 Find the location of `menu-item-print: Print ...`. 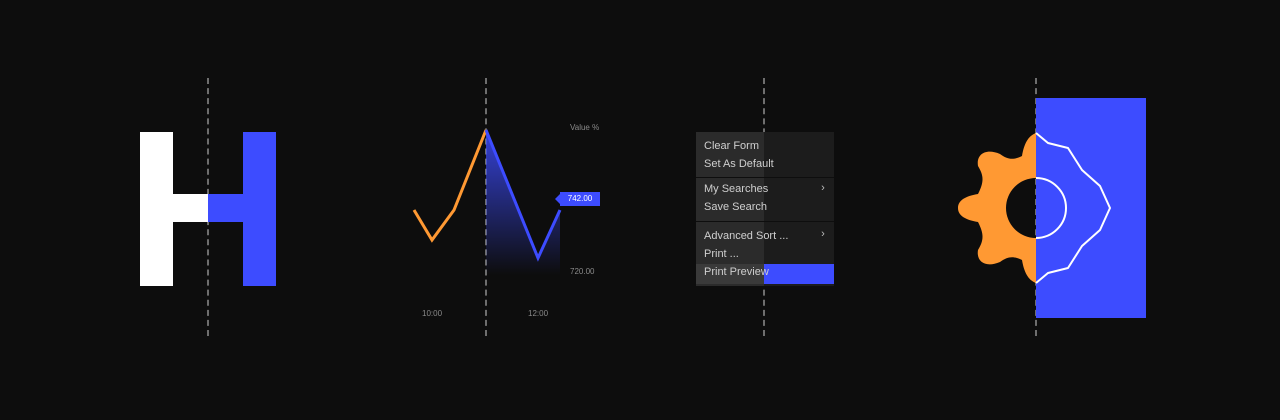

menu-item-print: Print ... is located at coordinates (721, 254).